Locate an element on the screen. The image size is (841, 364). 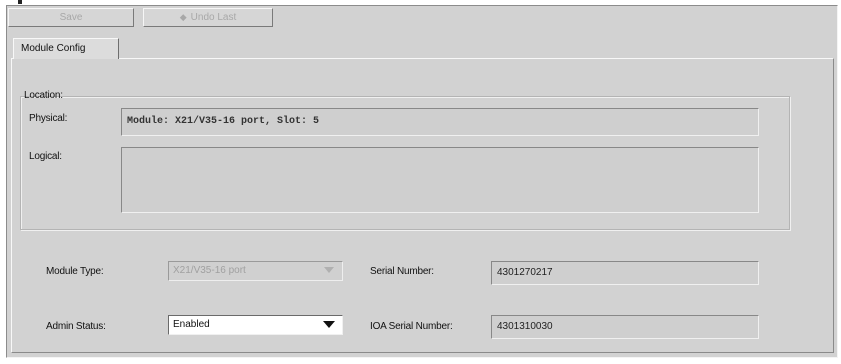
physical-location-value: Module: X21/V35-16 port, Slot: 5 is located at coordinates (223, 121).